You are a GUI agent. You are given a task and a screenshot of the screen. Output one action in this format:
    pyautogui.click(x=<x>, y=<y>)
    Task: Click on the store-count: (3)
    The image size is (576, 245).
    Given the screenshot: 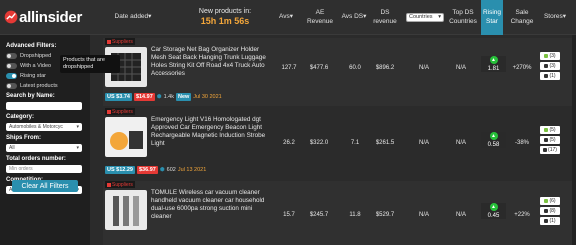 What is the action you would take?
    pyautogui.click(x=552, y=66)
    